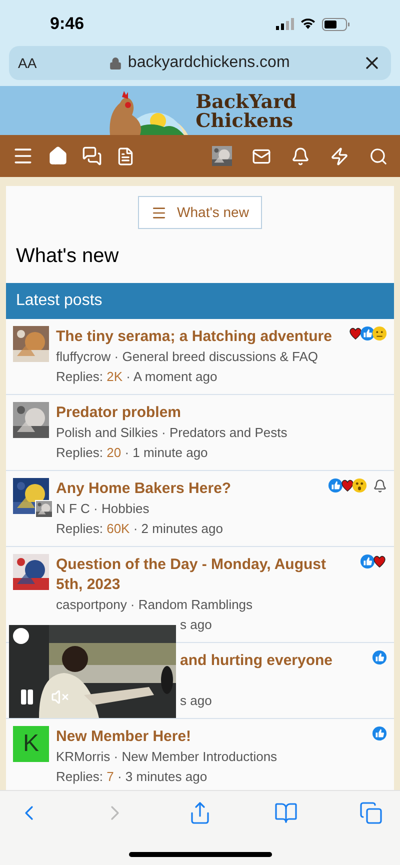 This screenshot has height=865, width=400. I want to click on search-icon, so click(378, 156).